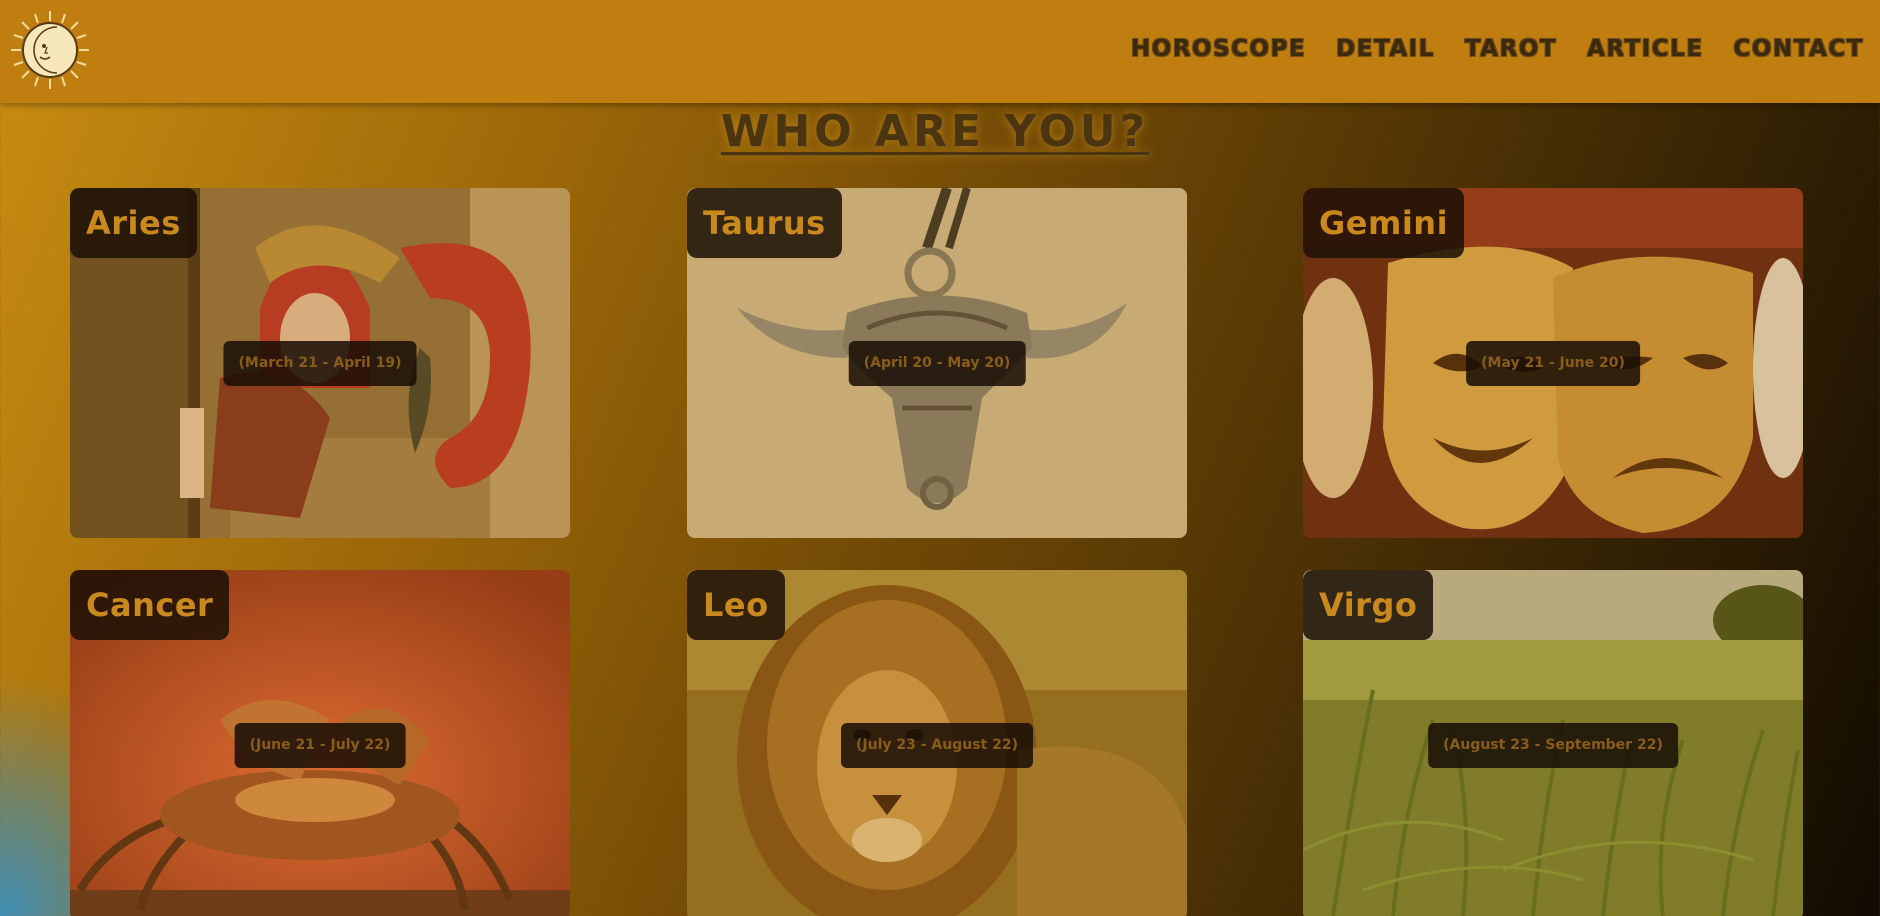 This screenshot has width=1880, height=916. What do you see at coordinates (1368, 605) in the screenshot?
I see `sign-name-virgo: Virgo` at bounding box center [1368, 605].